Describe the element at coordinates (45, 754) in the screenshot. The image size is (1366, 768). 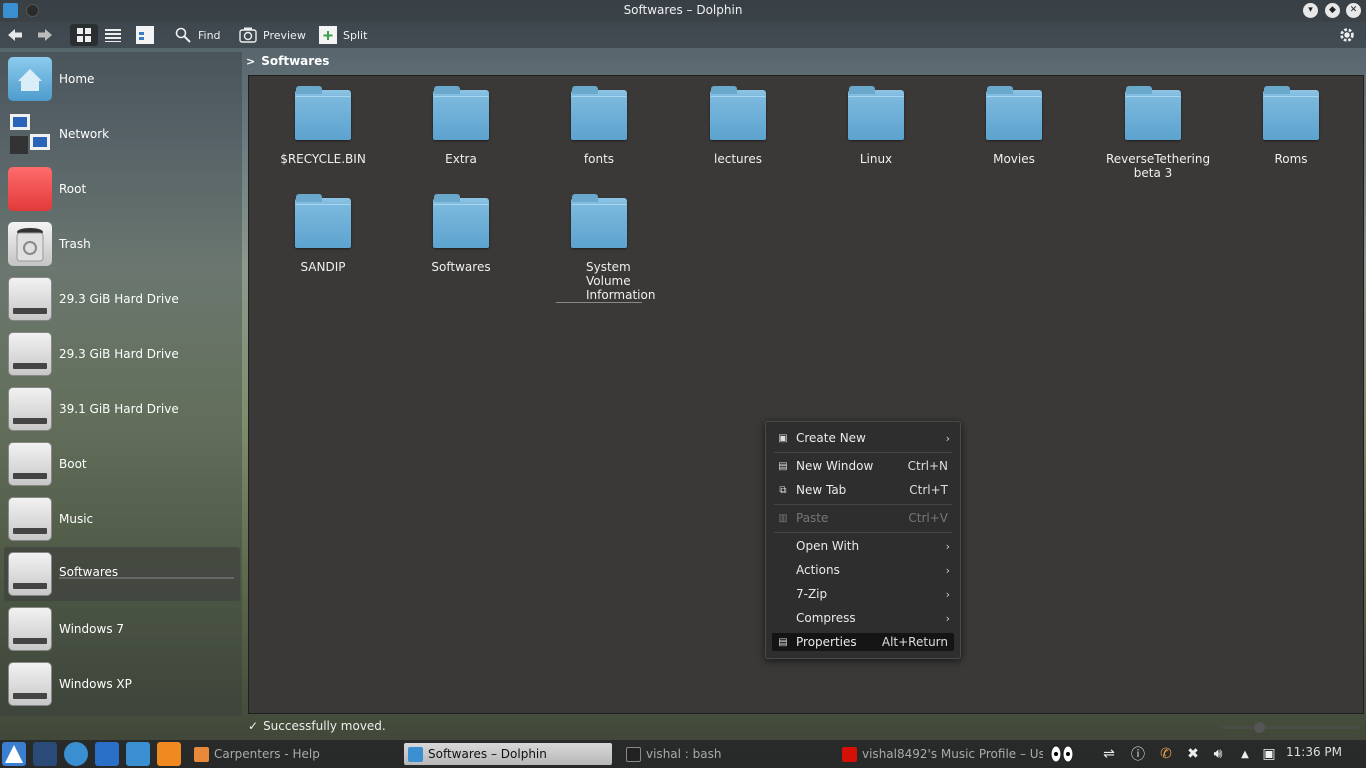
I see `desktop-icon` at that location.